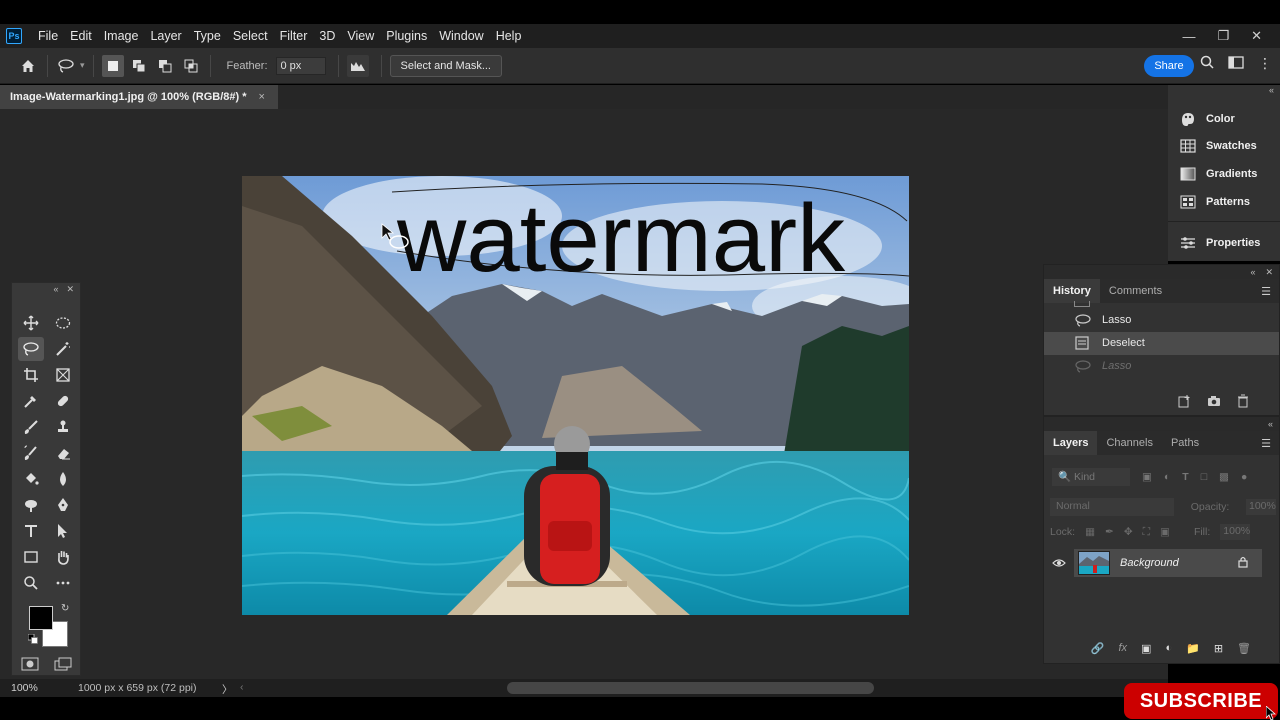 The width and height of the screenshot is (1280, 720). I want to click on menu-3d: 3D, so click(327, 36).